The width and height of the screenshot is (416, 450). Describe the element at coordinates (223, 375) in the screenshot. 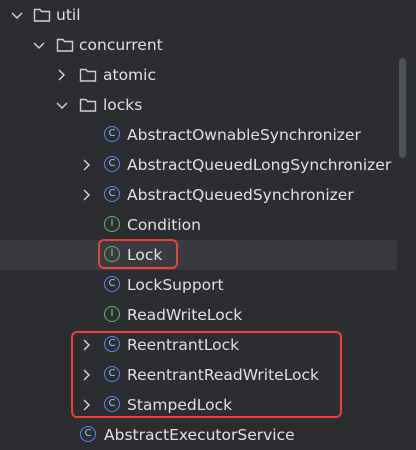

I see `tree-label: ReentrantReadWriteLock` at that location.